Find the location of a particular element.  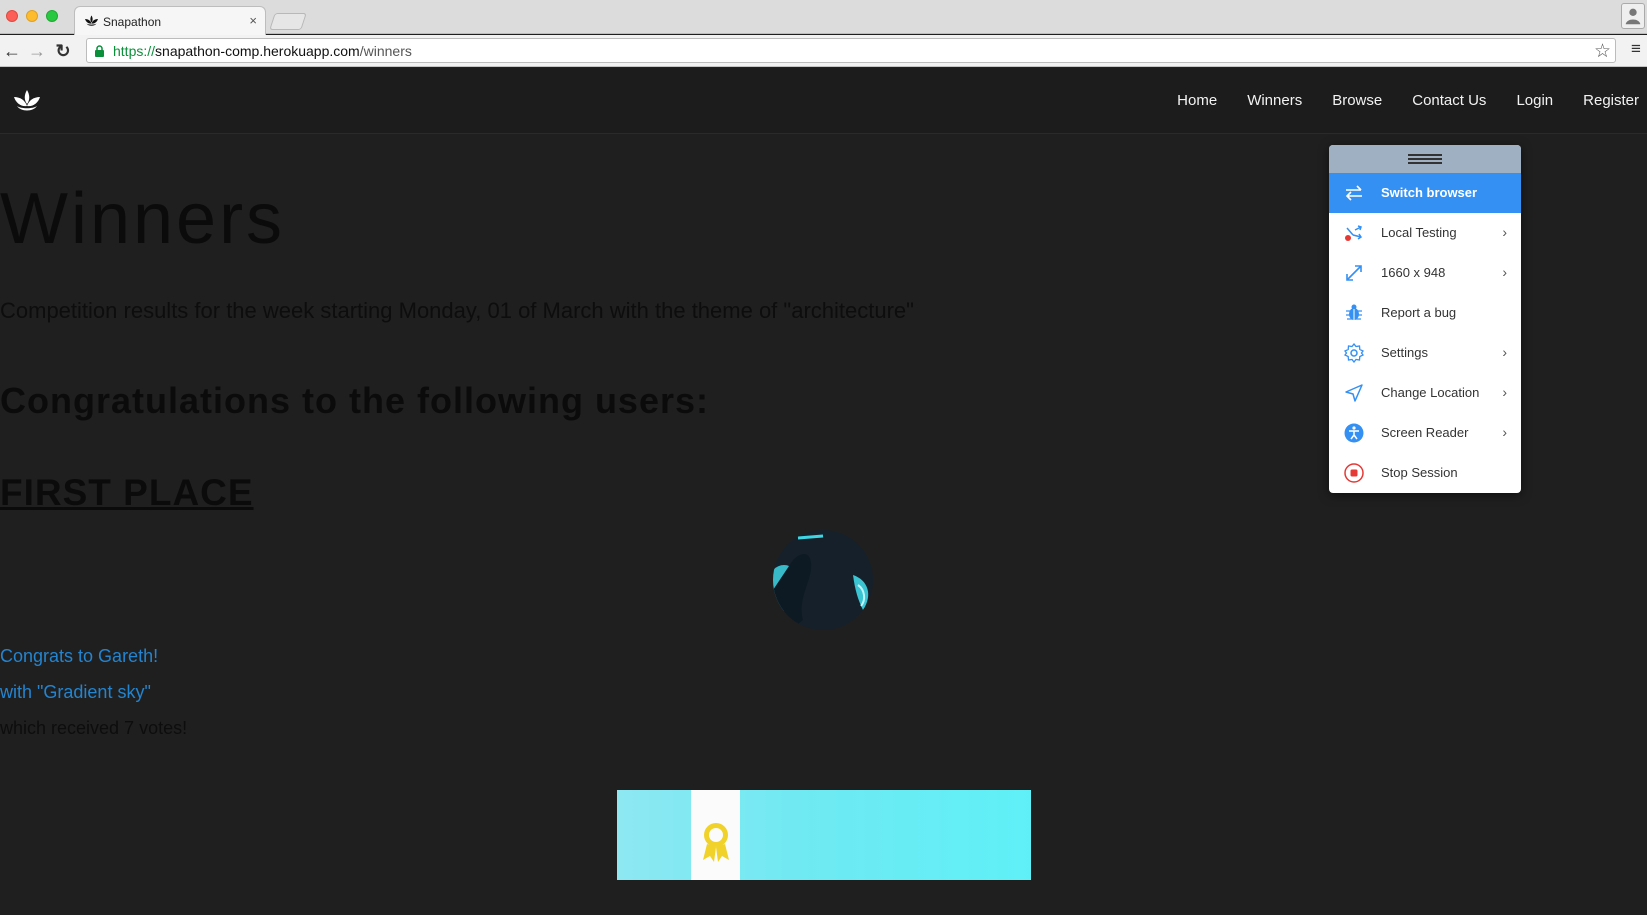

accessibility-icon is located at coordinates (1354, 433).